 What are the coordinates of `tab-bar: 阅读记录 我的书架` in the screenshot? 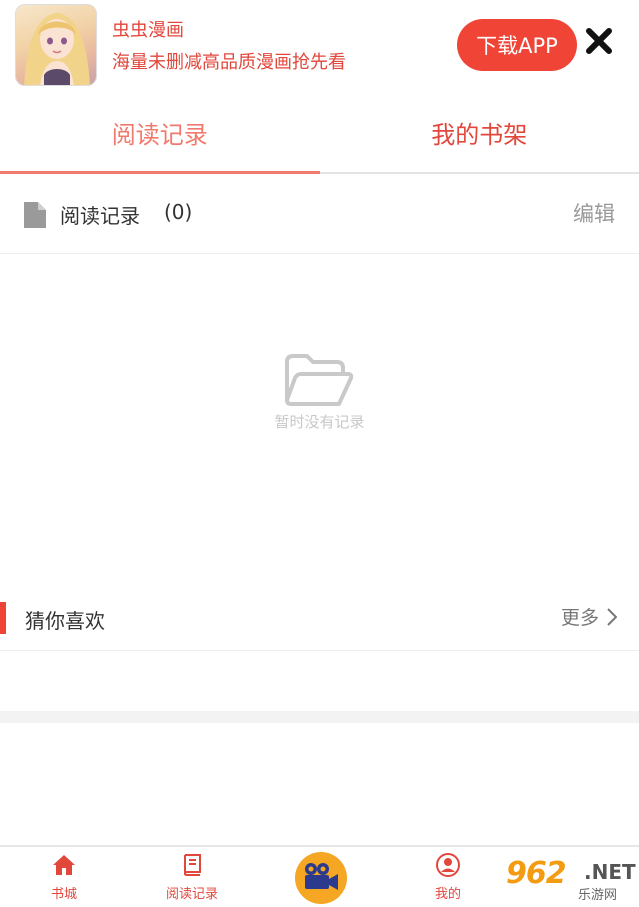 It's located at (319, 133).